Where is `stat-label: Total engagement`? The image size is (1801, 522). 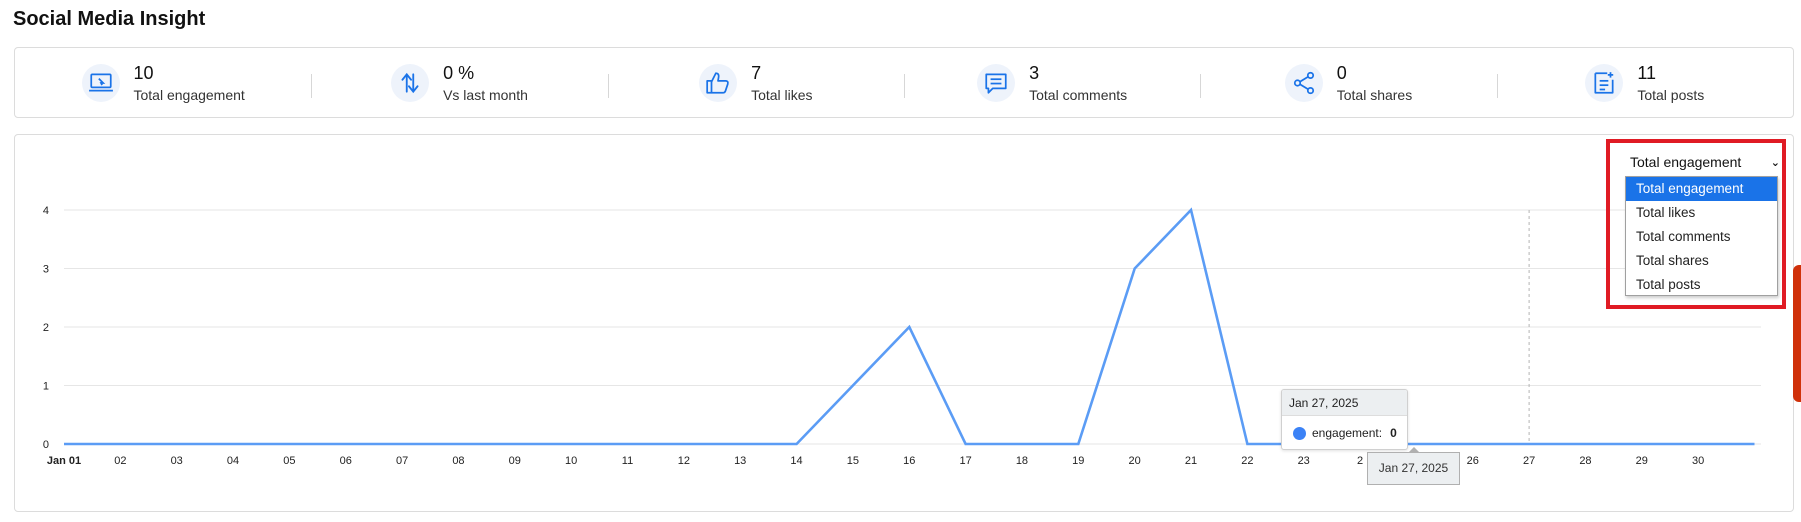
stat-label: Total engagement is located at coordinates (189, 94).